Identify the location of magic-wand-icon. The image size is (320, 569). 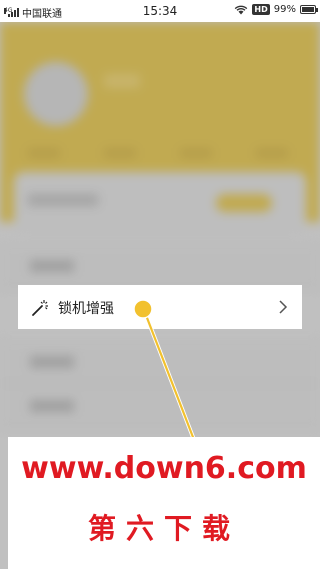
(40, 308).